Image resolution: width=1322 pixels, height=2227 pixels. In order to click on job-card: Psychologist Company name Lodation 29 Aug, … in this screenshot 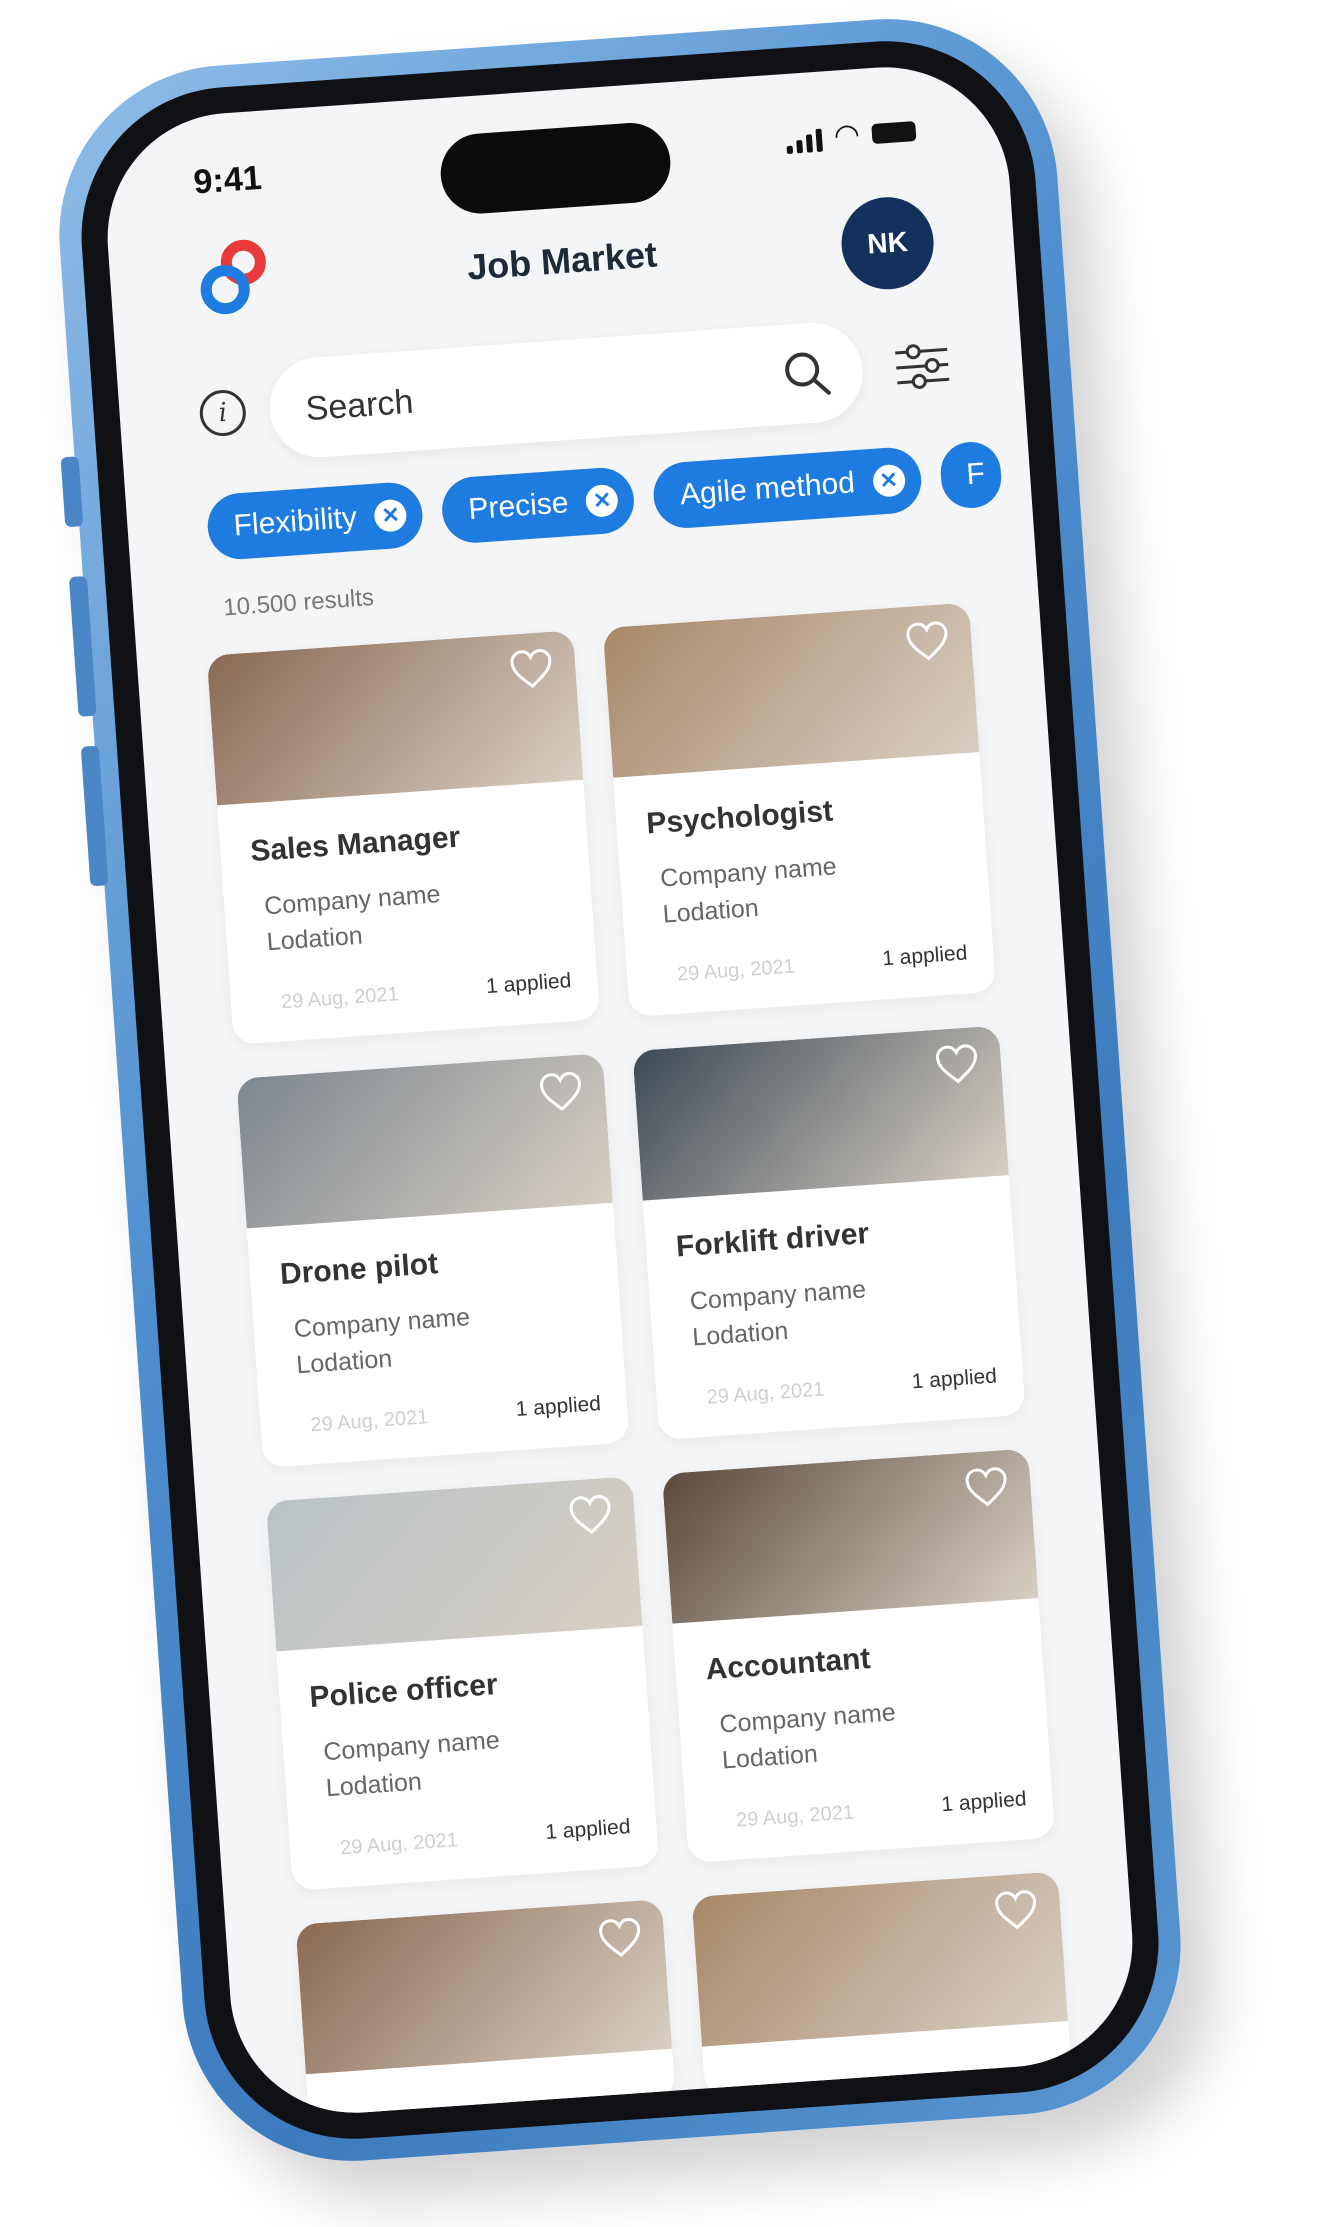, I will do `click(799, 810)`.